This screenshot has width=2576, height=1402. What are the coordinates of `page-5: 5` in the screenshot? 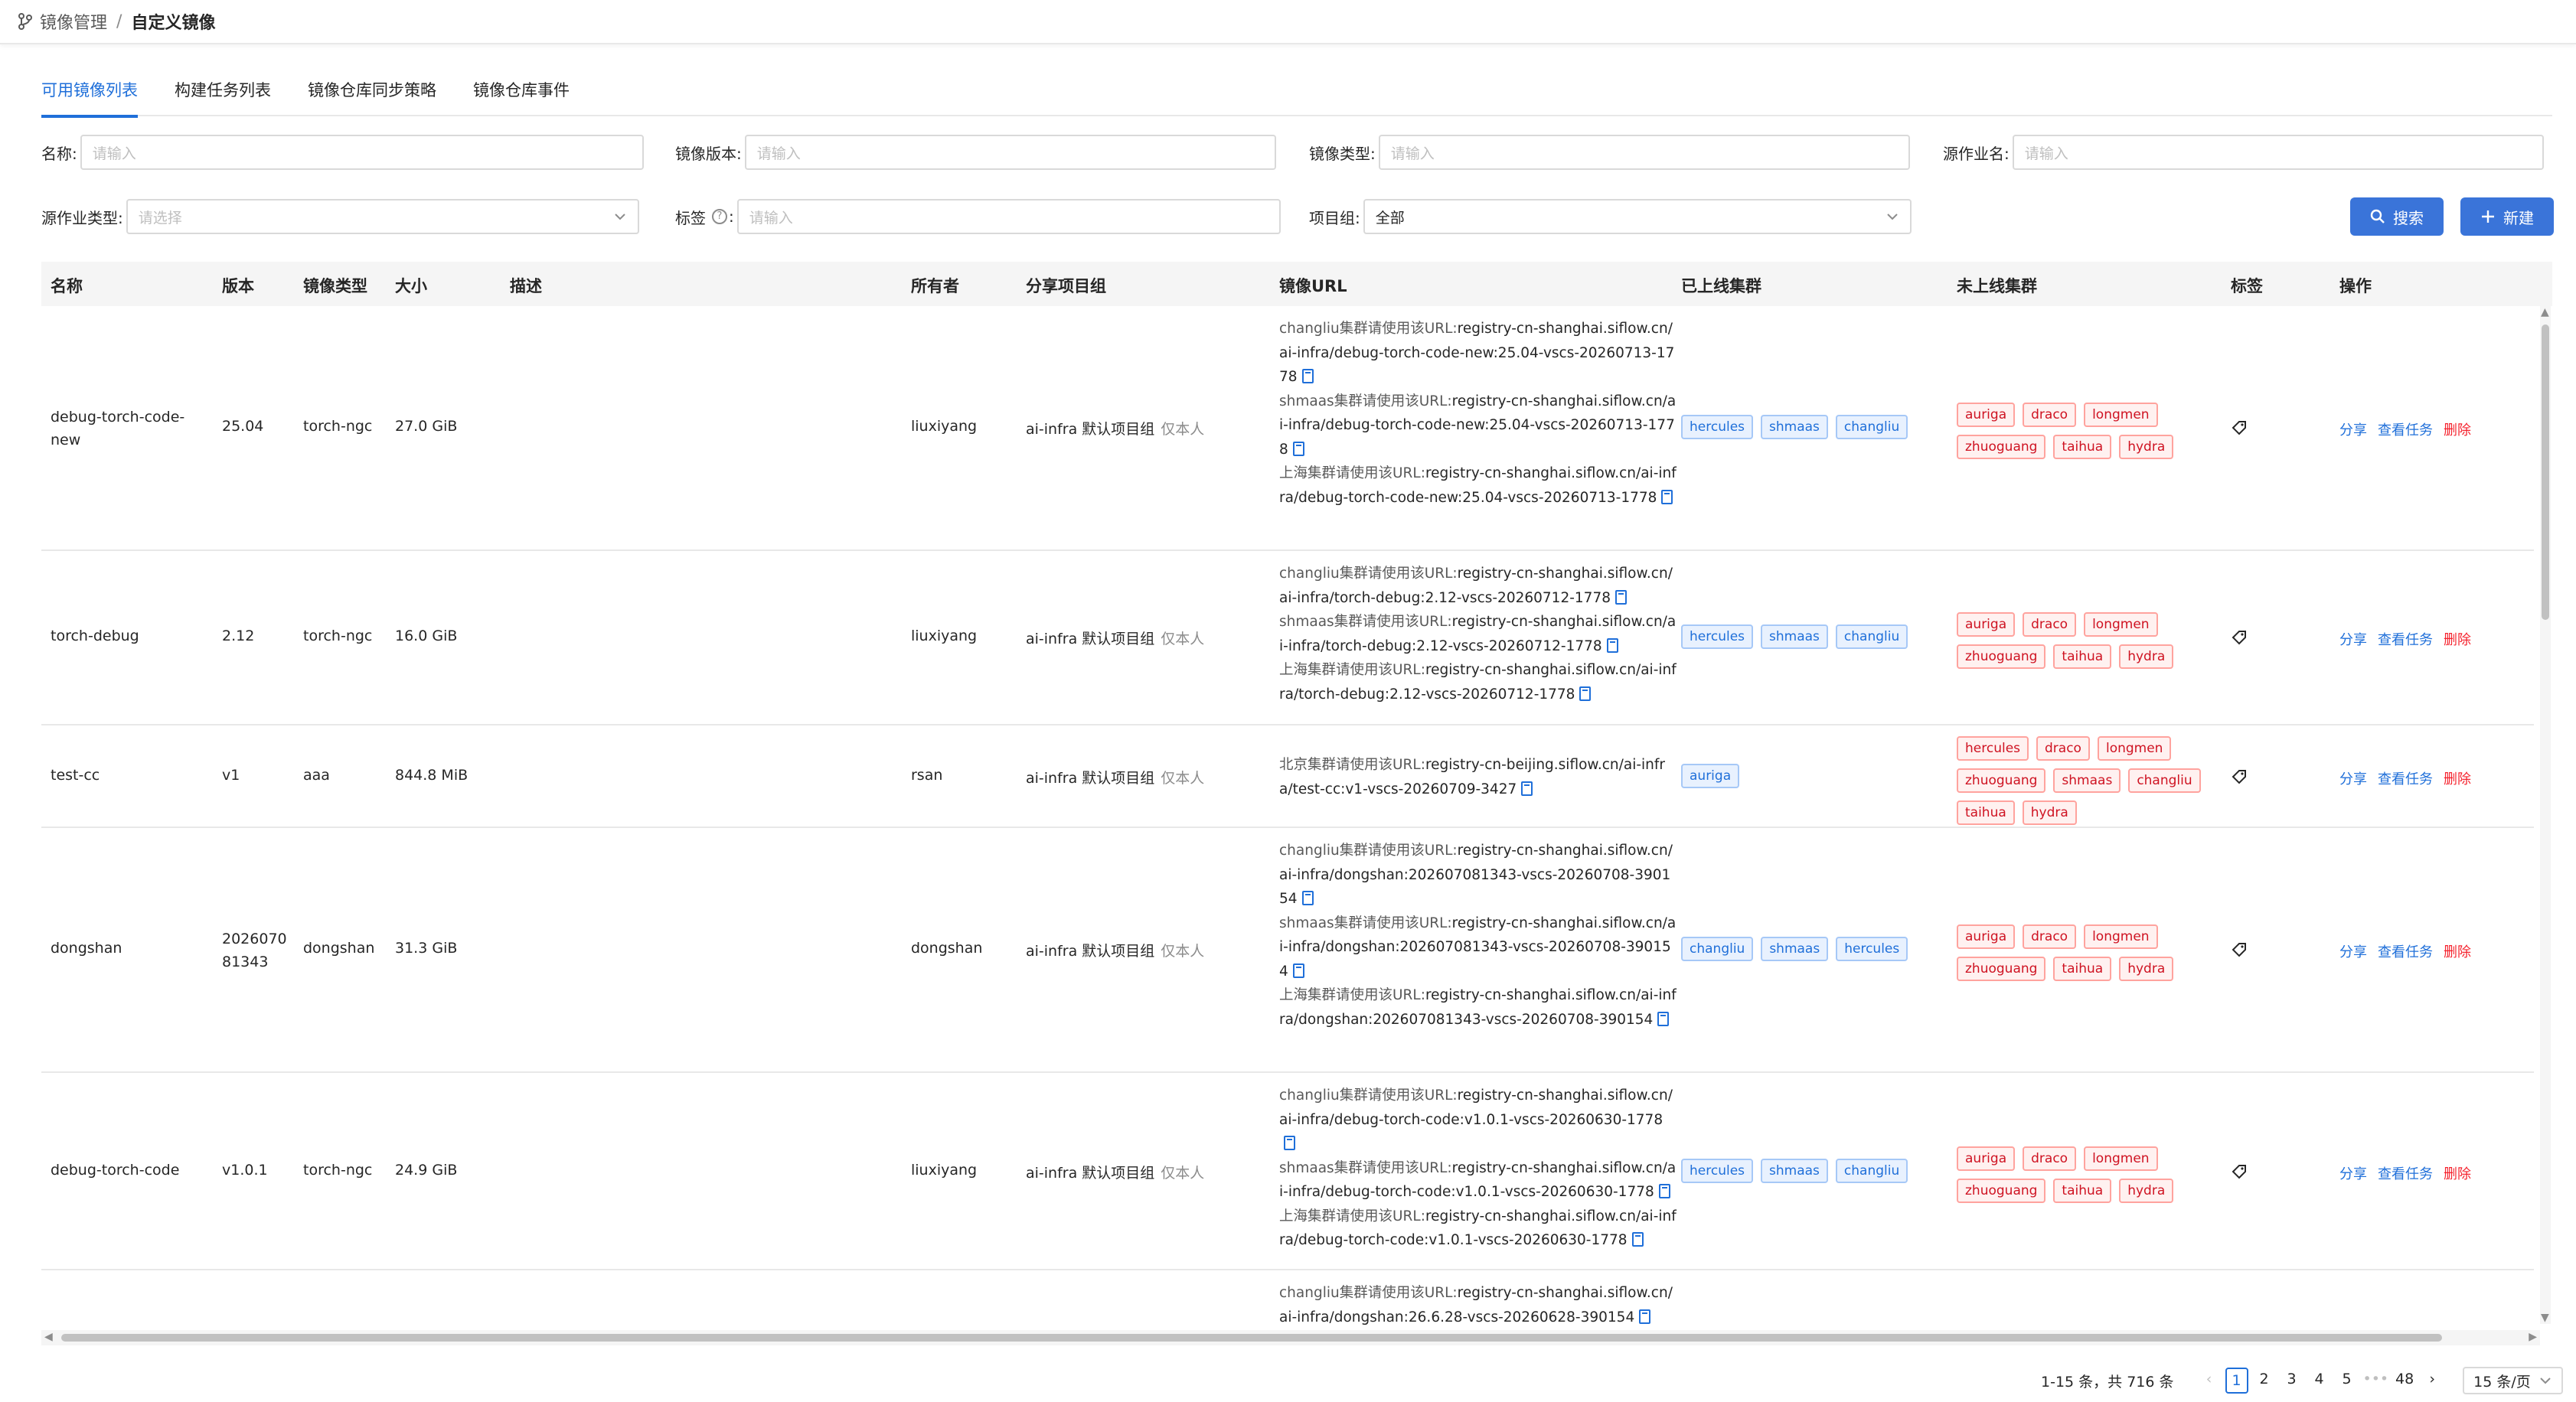 It's located at (2347, 1381).